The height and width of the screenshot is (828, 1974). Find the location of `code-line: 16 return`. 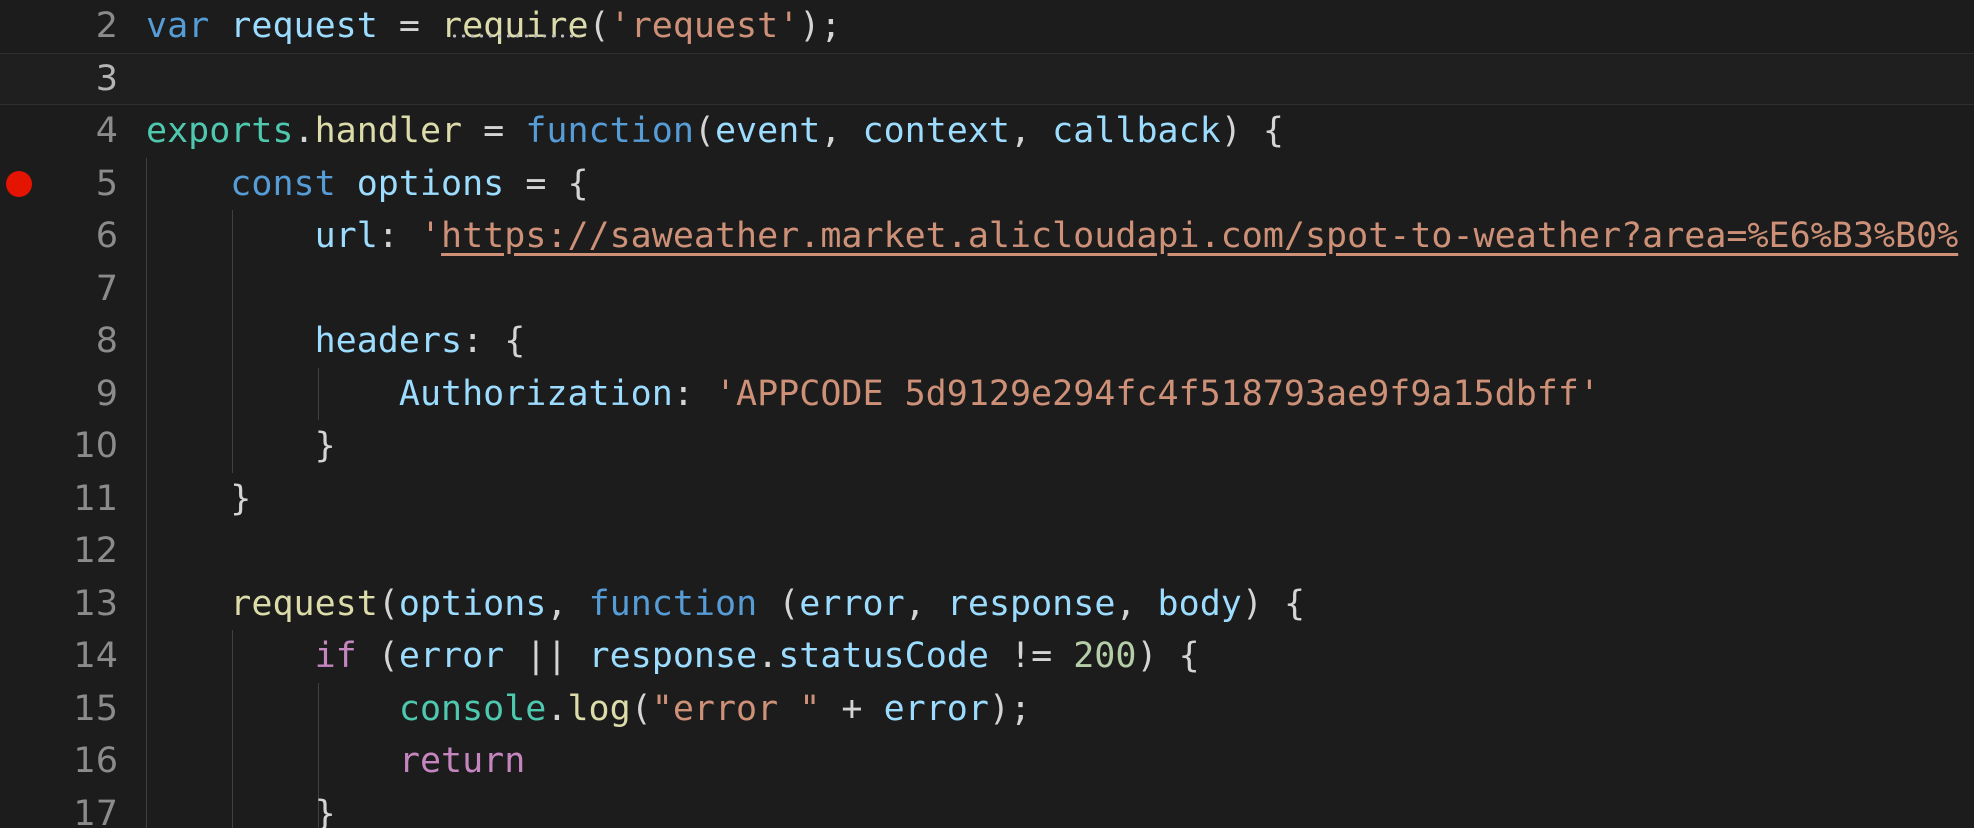

code-line: 16 return is located at coordinates (987, 761).